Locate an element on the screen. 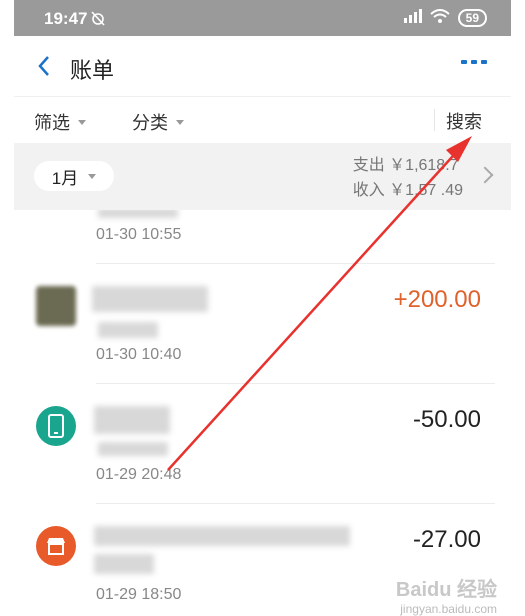  transaction-time: 01-30 10:40 is located at coordinates (139, 354).